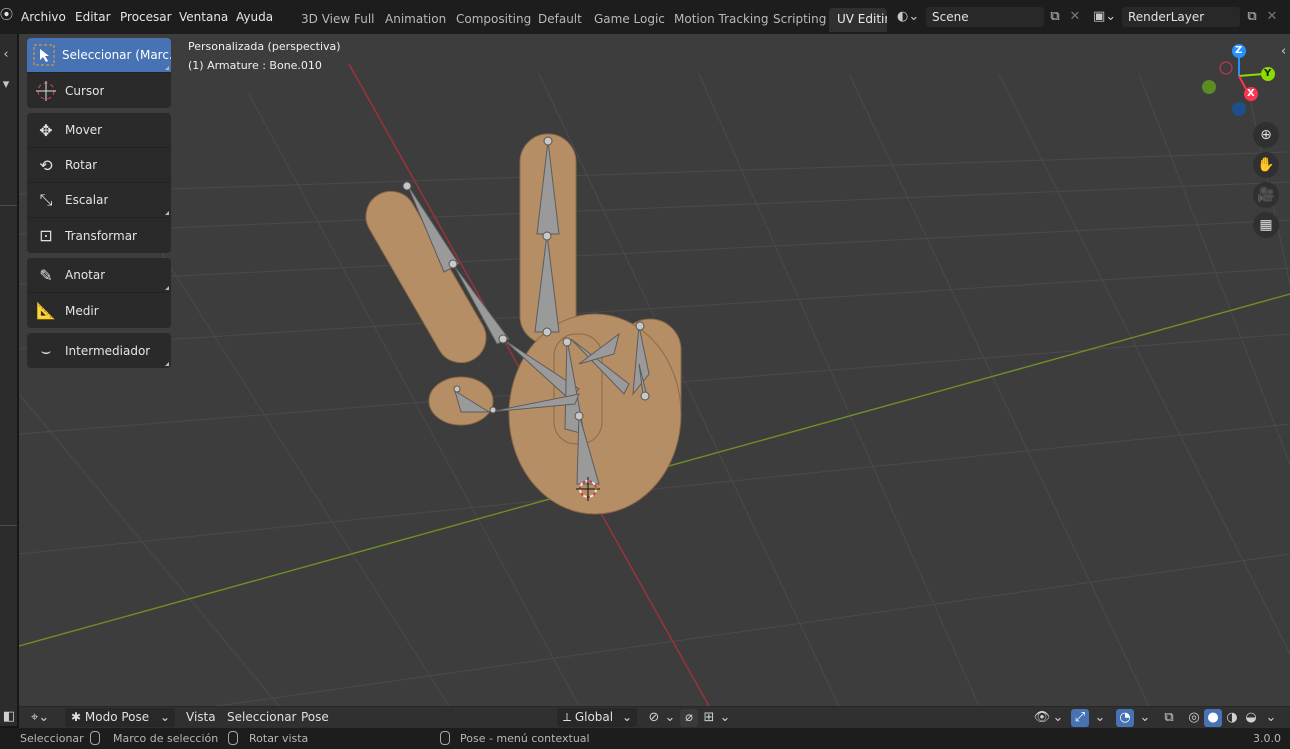 The image size is (1290, 749). I want to click on tool-label: Mover, so click(84, 130).